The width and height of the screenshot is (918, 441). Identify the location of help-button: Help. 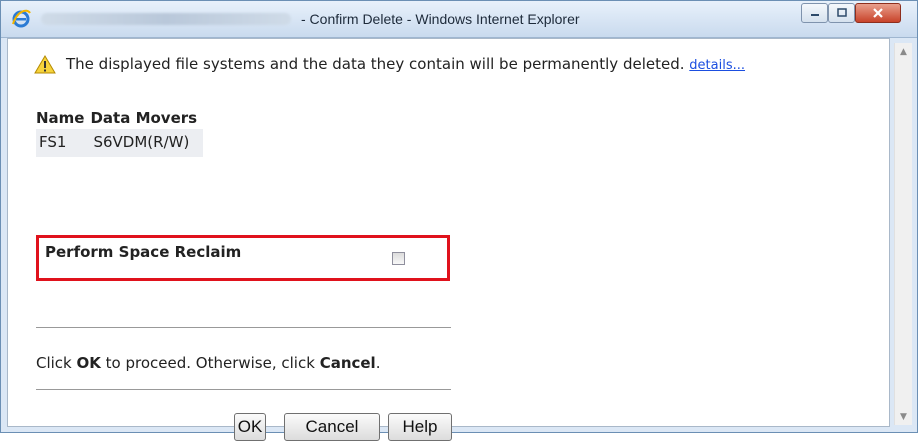
(420, 427).